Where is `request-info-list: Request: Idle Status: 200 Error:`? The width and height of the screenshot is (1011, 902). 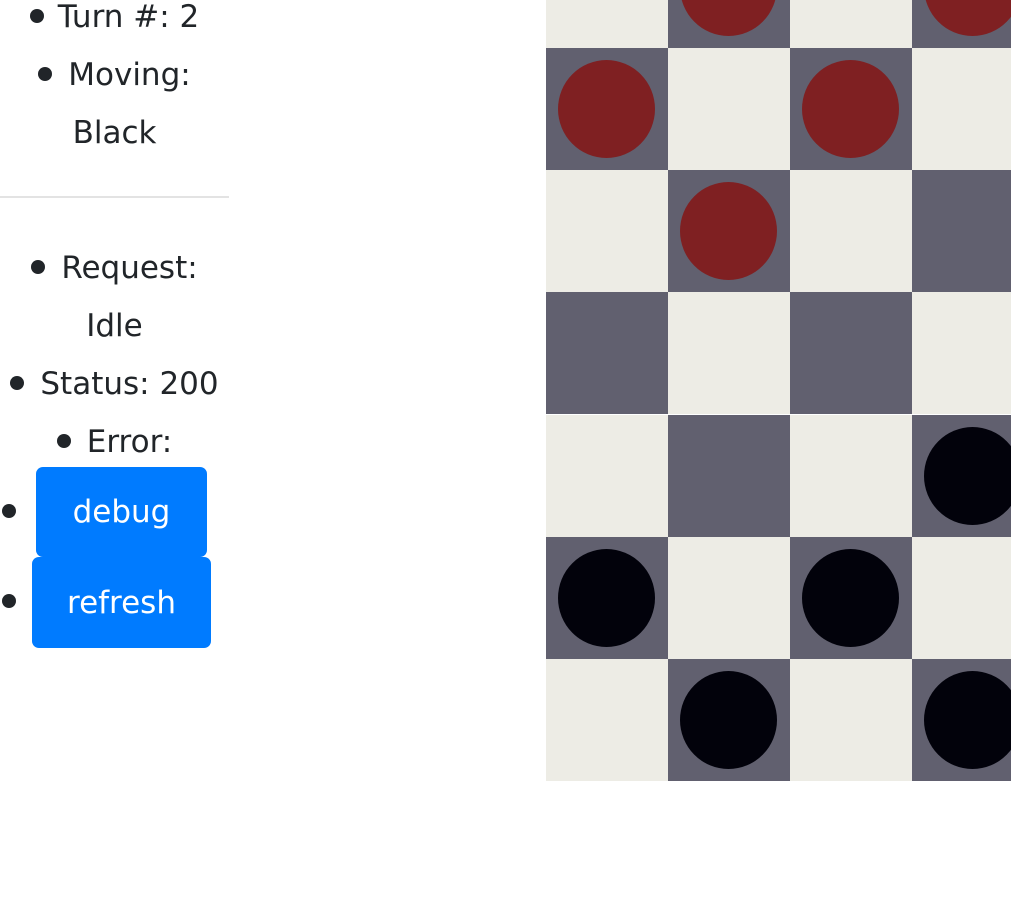 request-info-list: Request: Idle Status: 200 Error: is located at coordinates (114, 355).